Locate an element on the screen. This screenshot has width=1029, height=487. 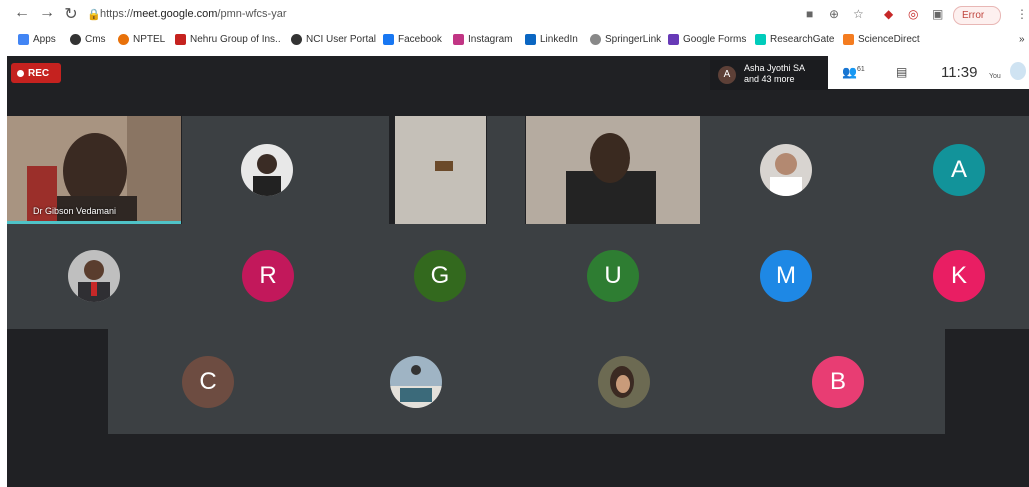
presenter-avatar: A is located at coordinates (727, 75).